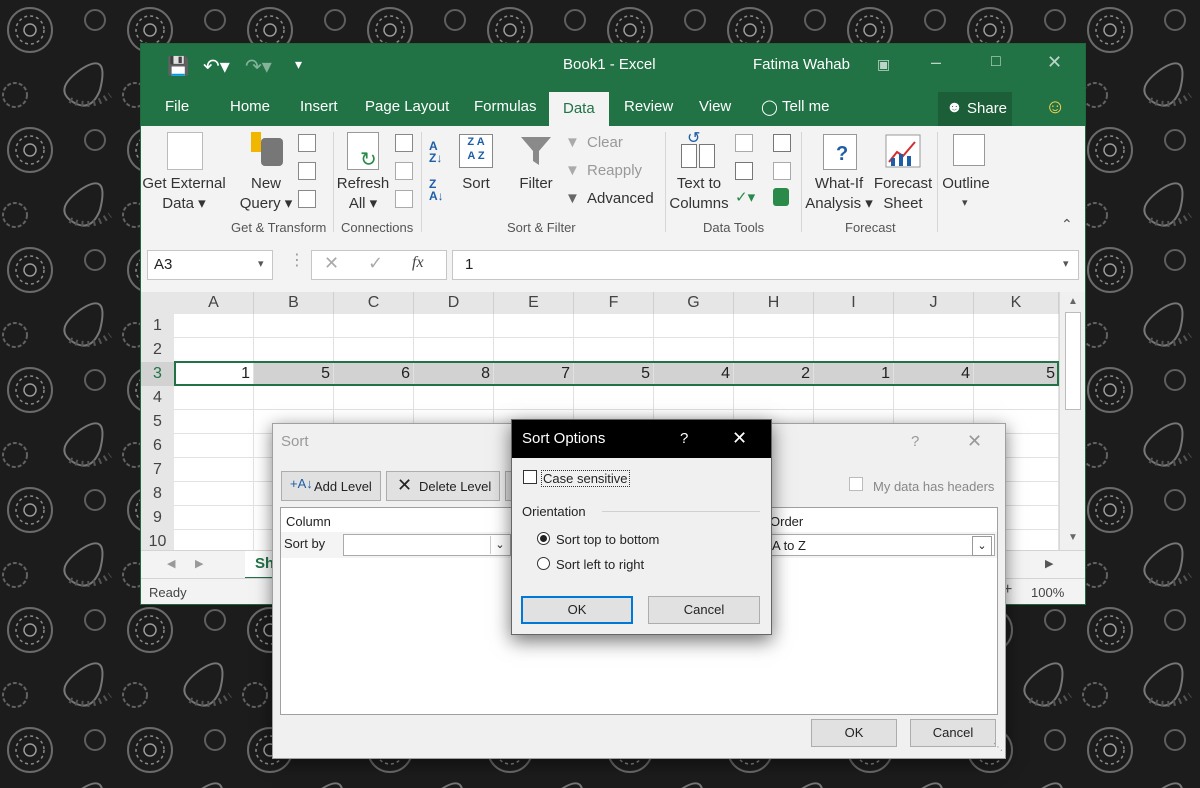 The width and height of the screenshot is (1200, 788). What do you see at coordinates (443, 486) in the screenshot?
I see `delete-level-button: ✕ Delete Level` at bounding box center [443, 486].